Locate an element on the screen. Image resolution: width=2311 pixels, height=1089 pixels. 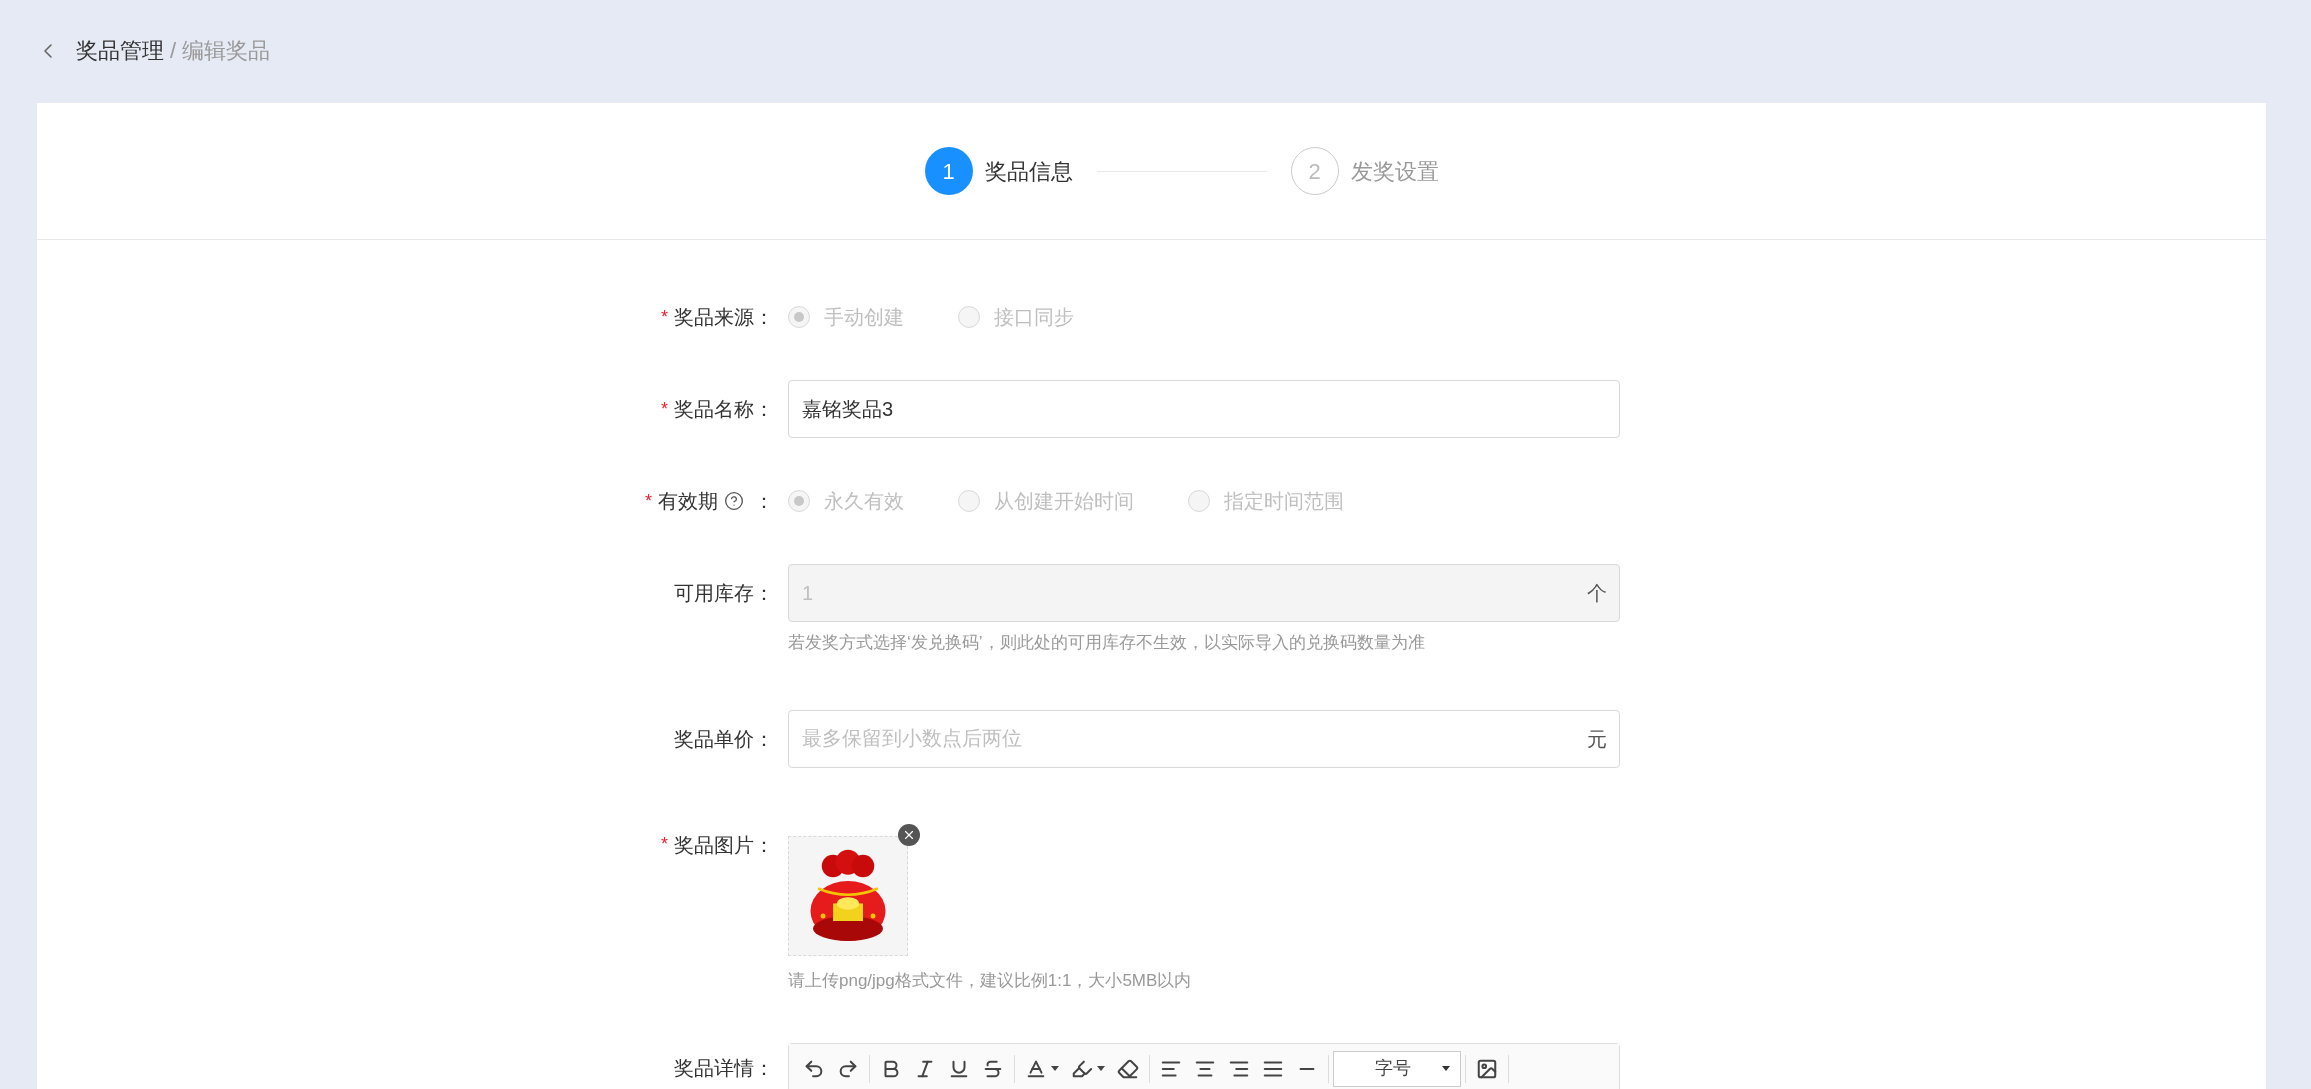
field-label: 奖品图片： is located at coordinates (724, 845).